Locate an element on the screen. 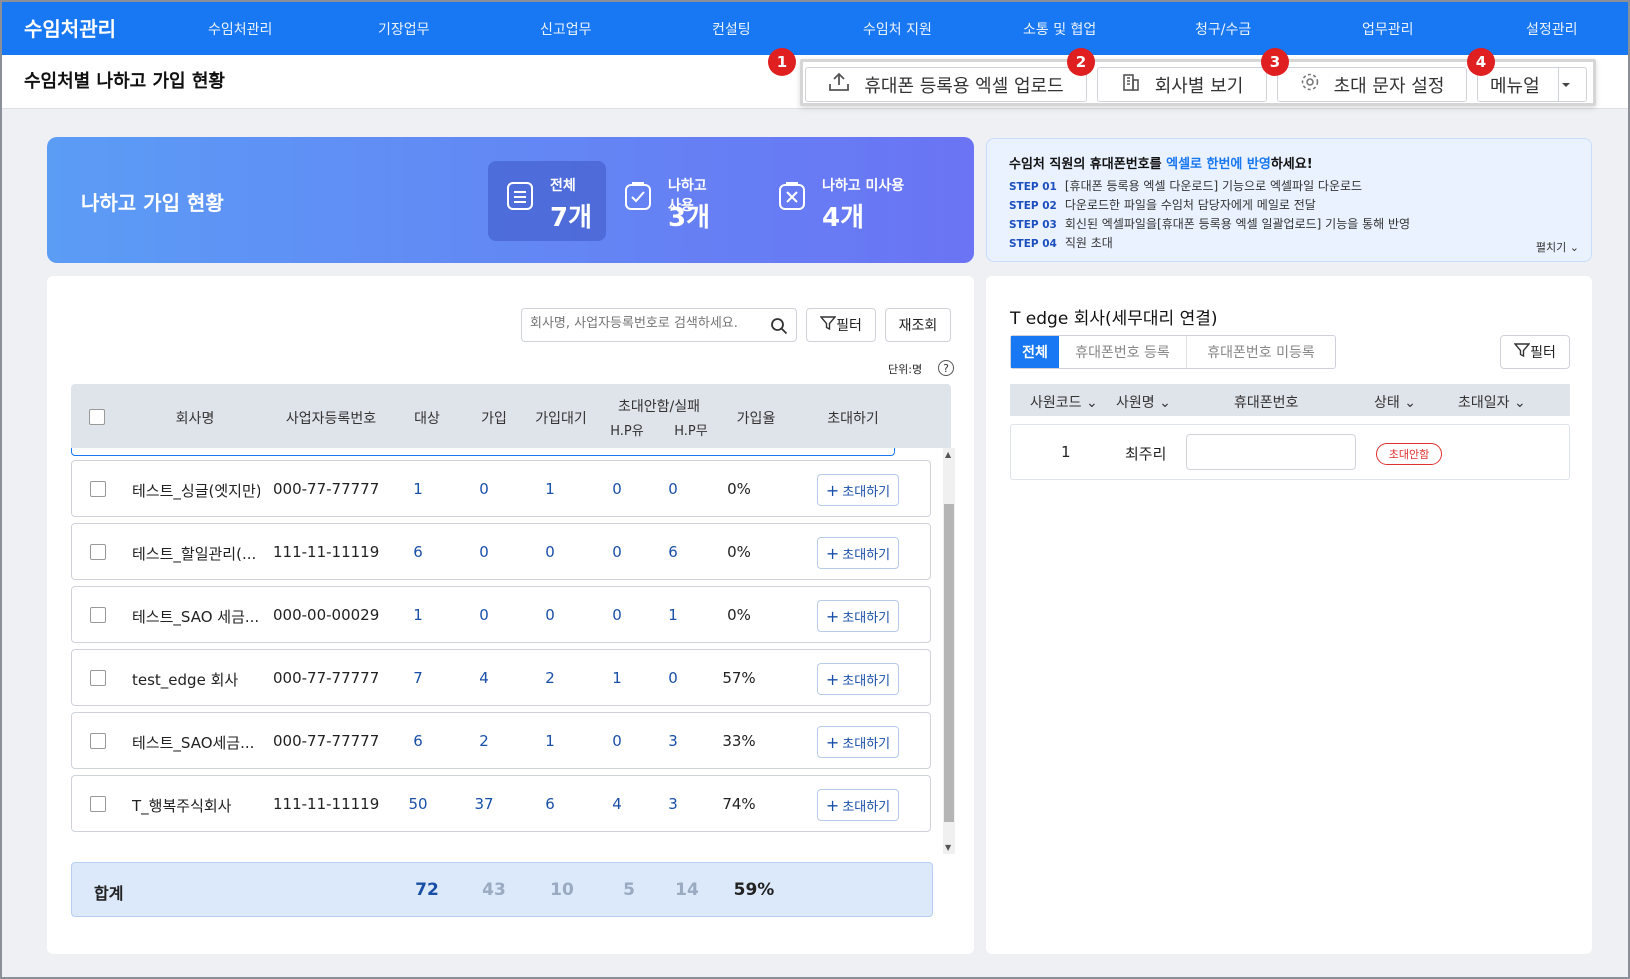 The height and width of the screenshot is (979, 1630). invite-message-settings-button: 초대 문자 설정 is located at coordinates (1372, 84).